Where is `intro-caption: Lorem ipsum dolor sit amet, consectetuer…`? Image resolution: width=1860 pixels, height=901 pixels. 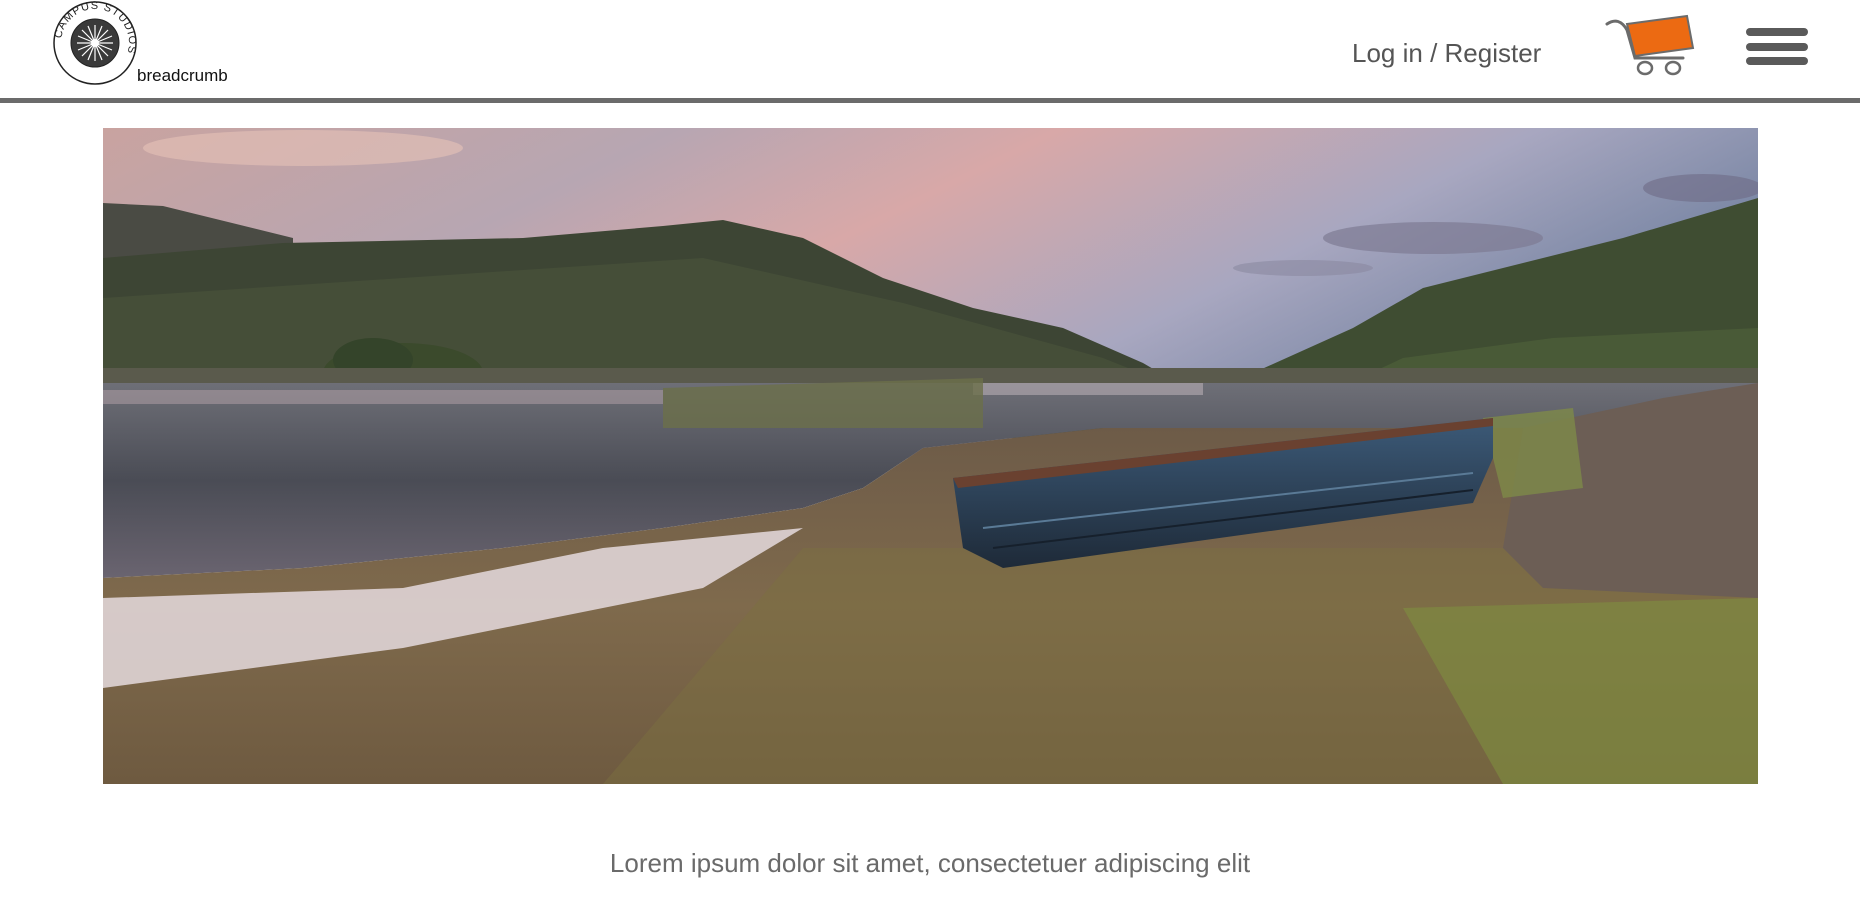 intro-caption: Lorem ipsum dolor sit amet, consectetuer… is located at coordinates (930, 863).